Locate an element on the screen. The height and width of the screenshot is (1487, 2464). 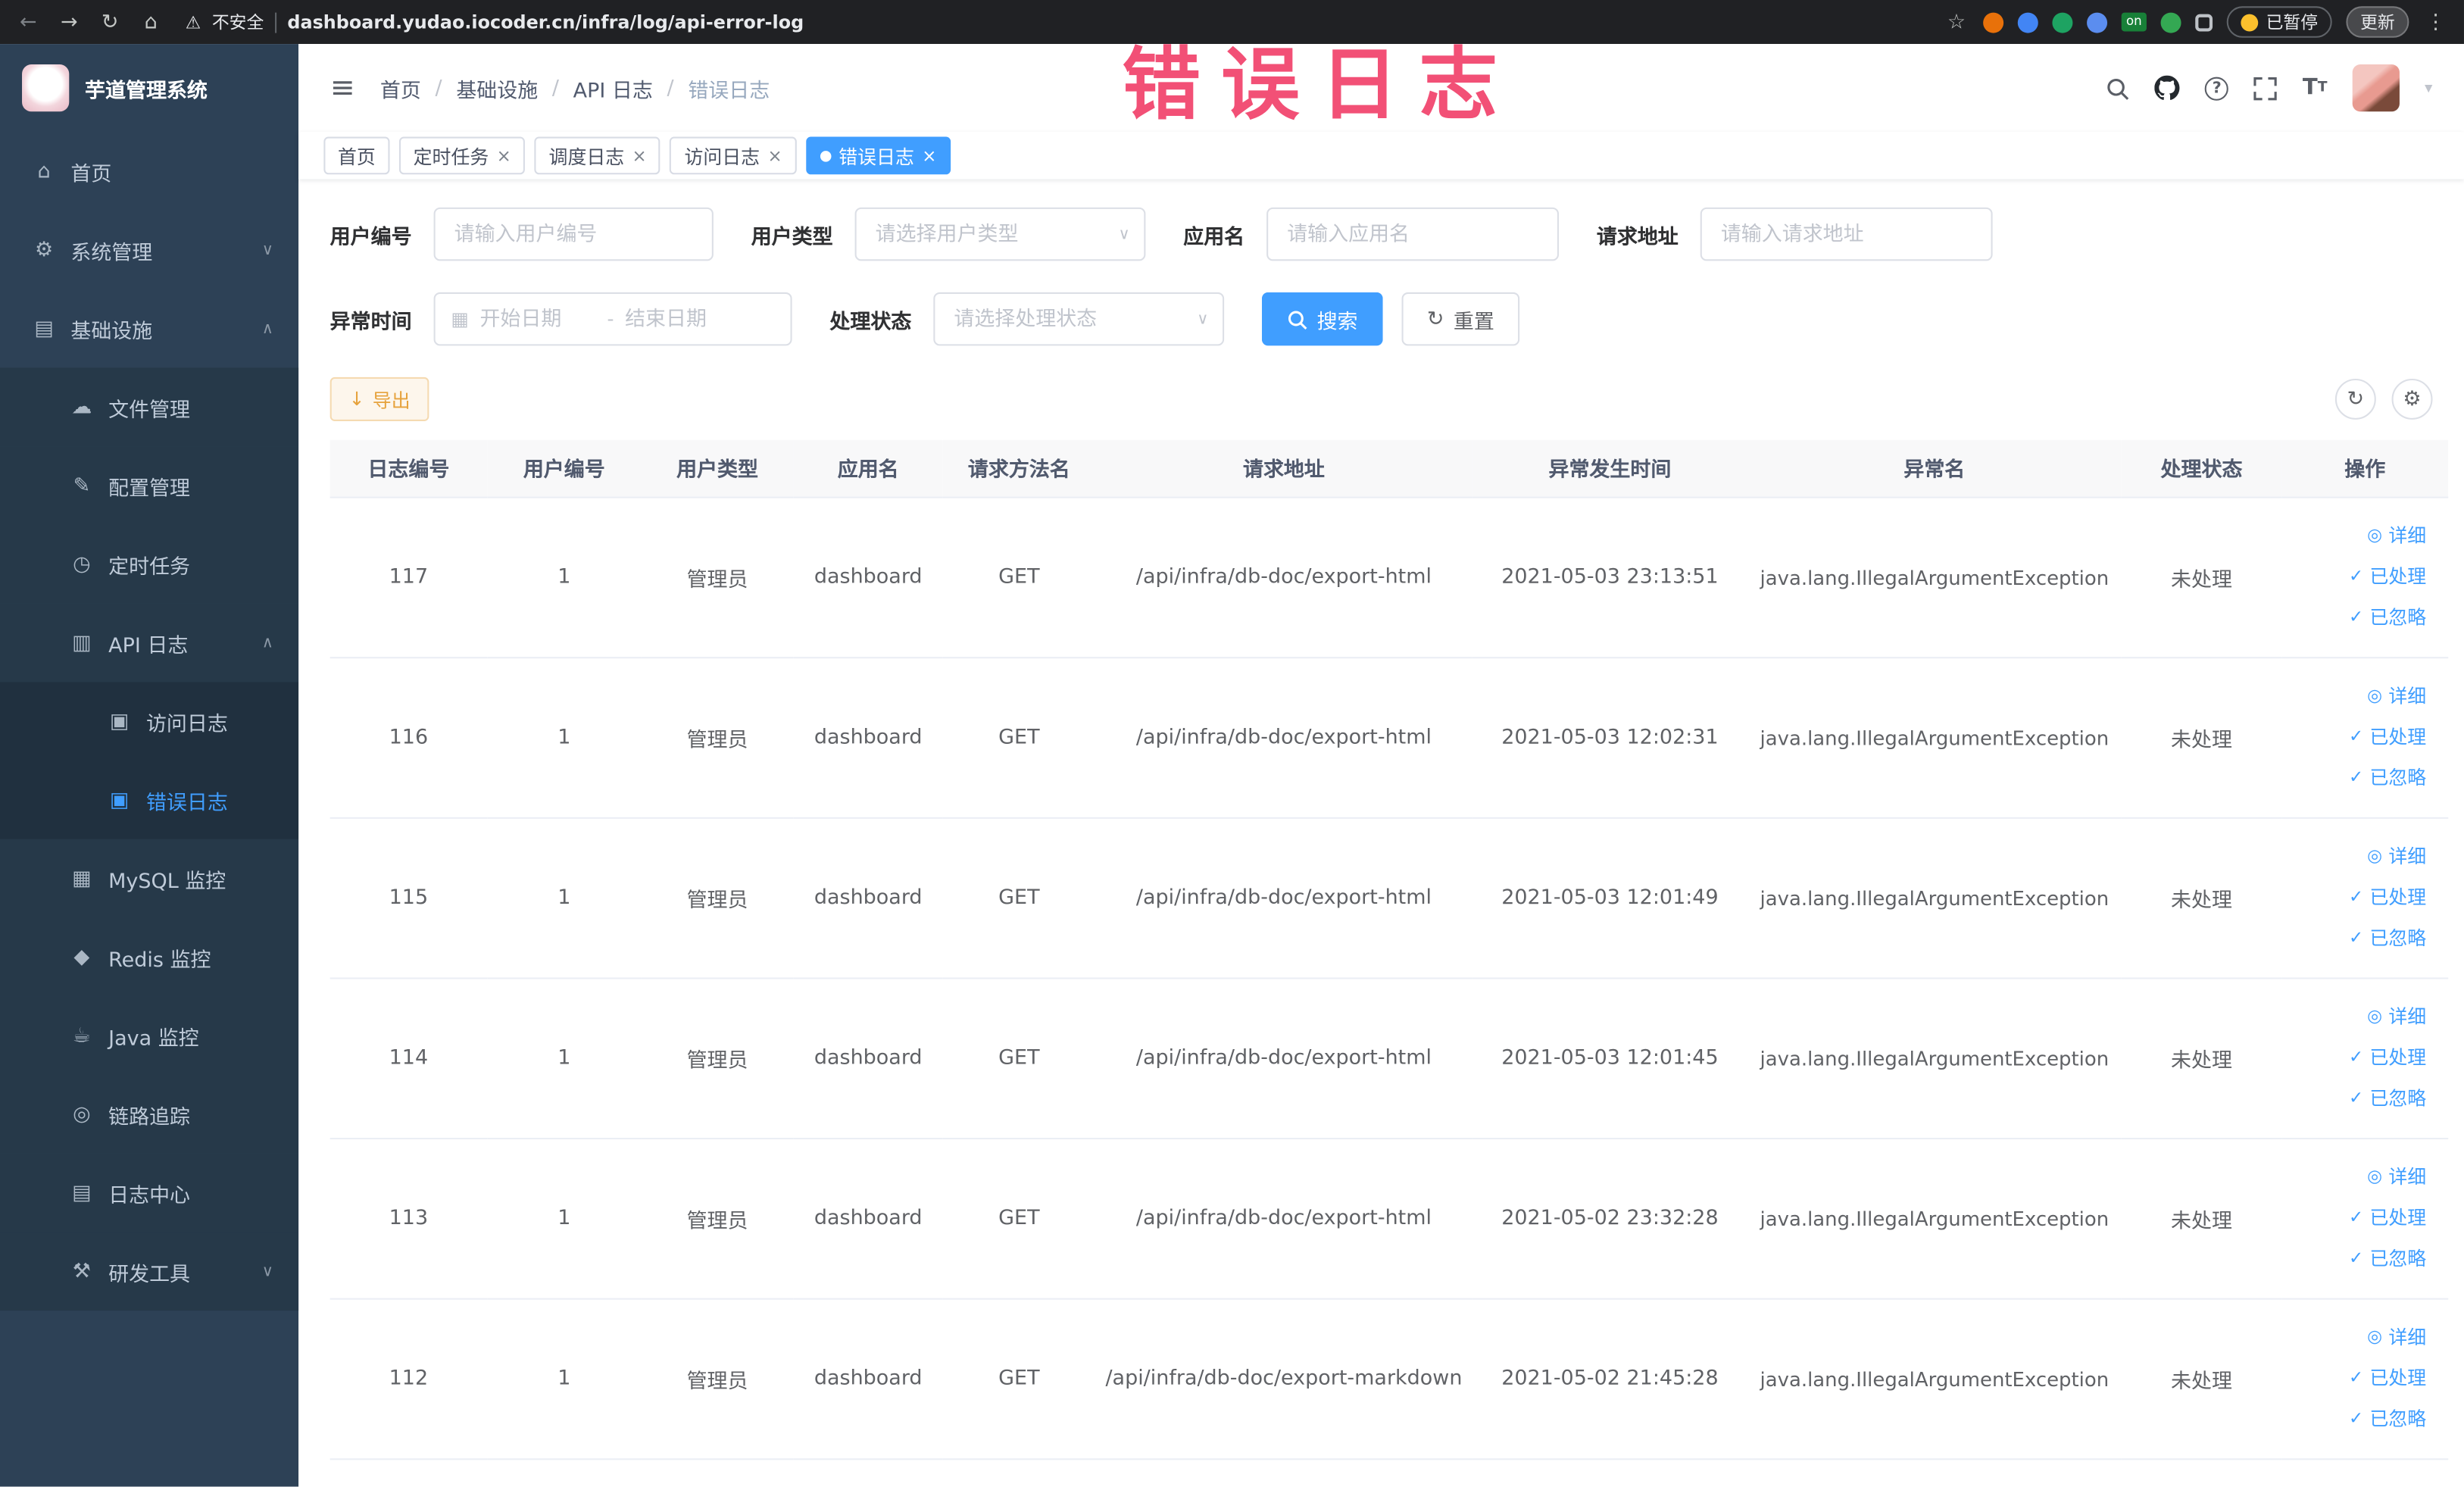
home-icon: ⌂ is located at coordinates (151, 21).